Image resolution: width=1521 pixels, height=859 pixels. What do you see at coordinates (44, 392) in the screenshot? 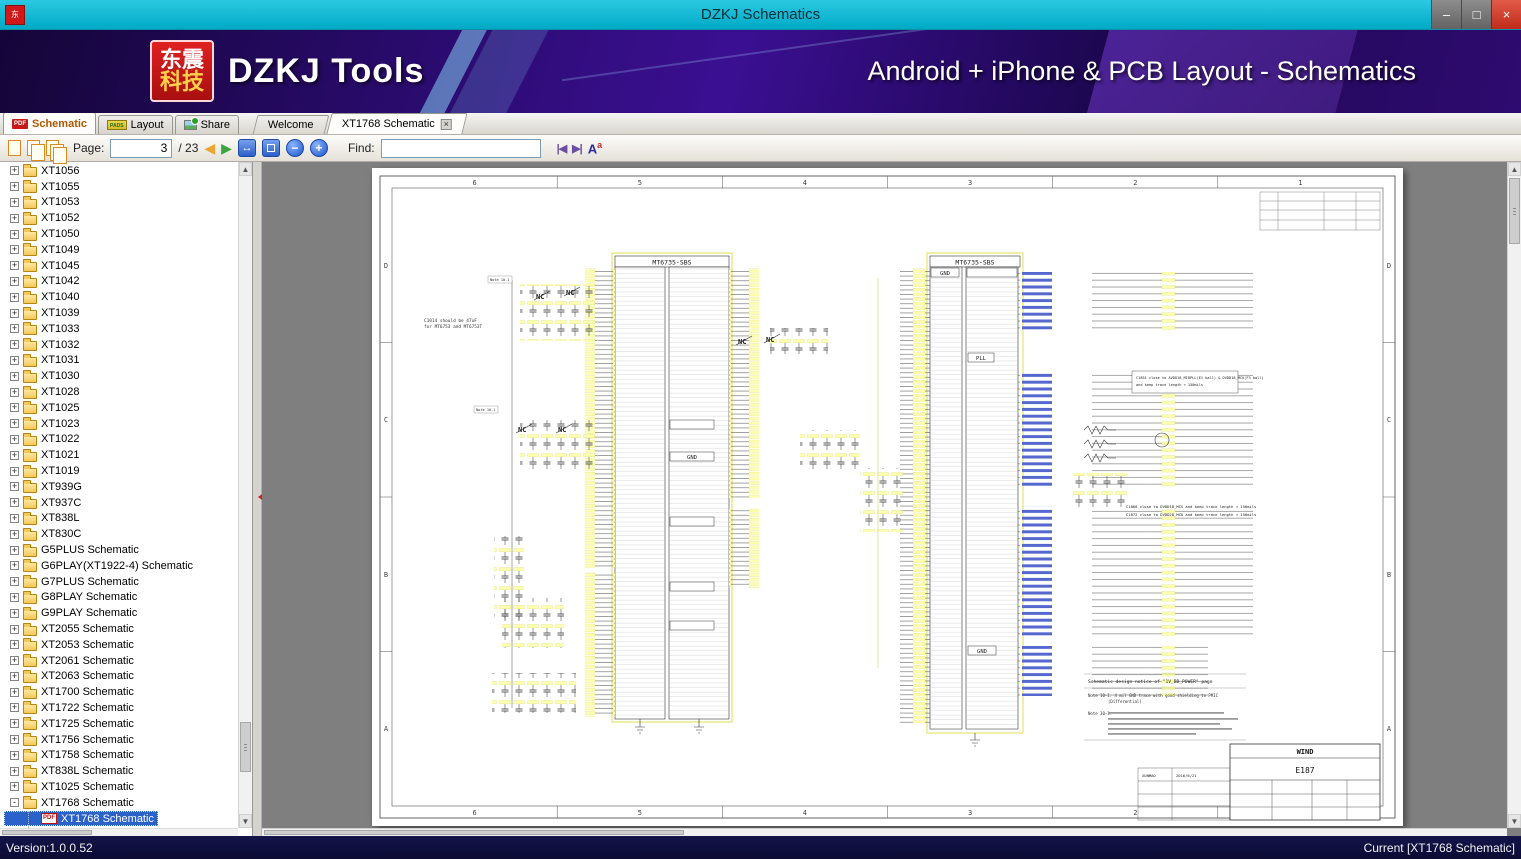
I see `tree-item: + XT1028` at bounding box center [44, 392].